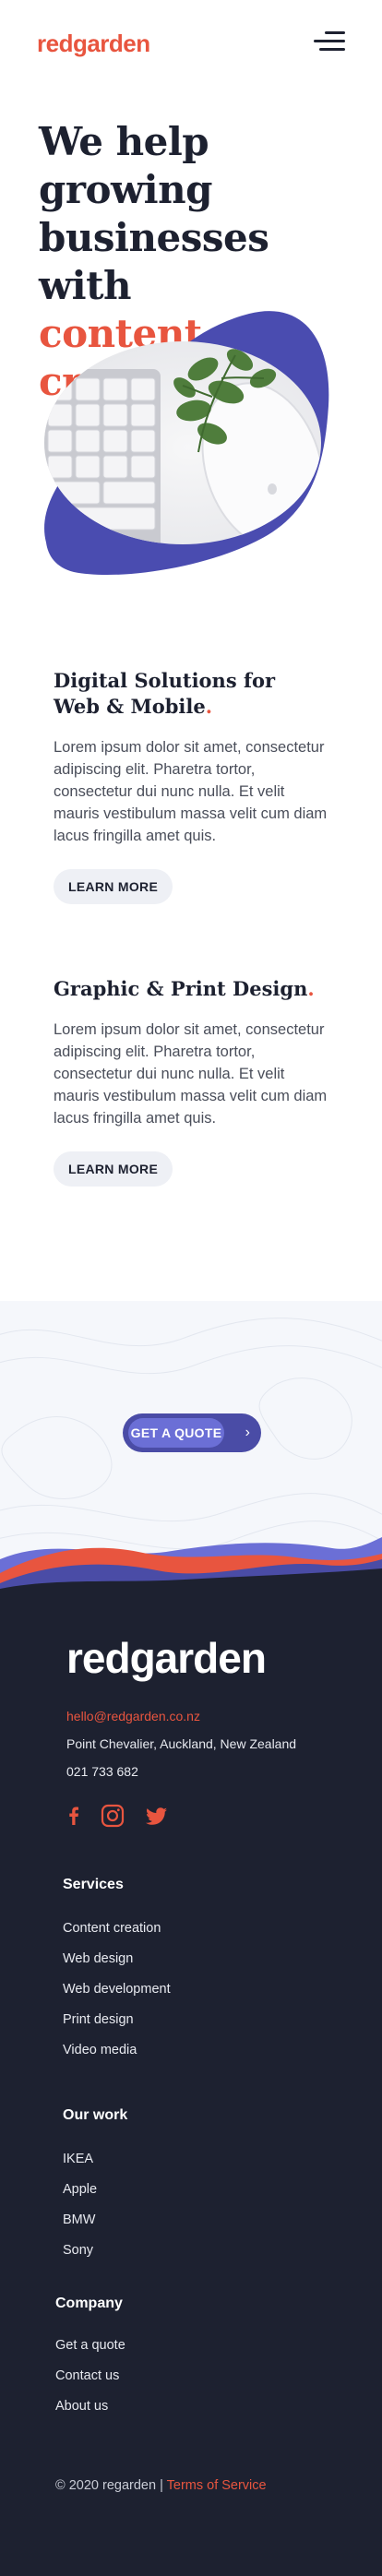  I want to click on footer-link-web-development: Web development, so click(117, 1995).